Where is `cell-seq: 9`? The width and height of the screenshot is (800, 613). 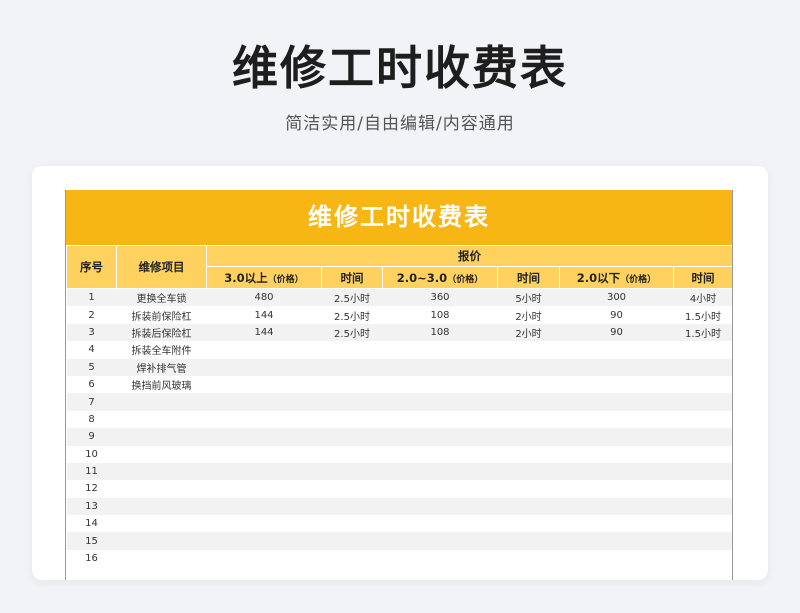
cell-seq: 9 is located at coordinates (91, 437).